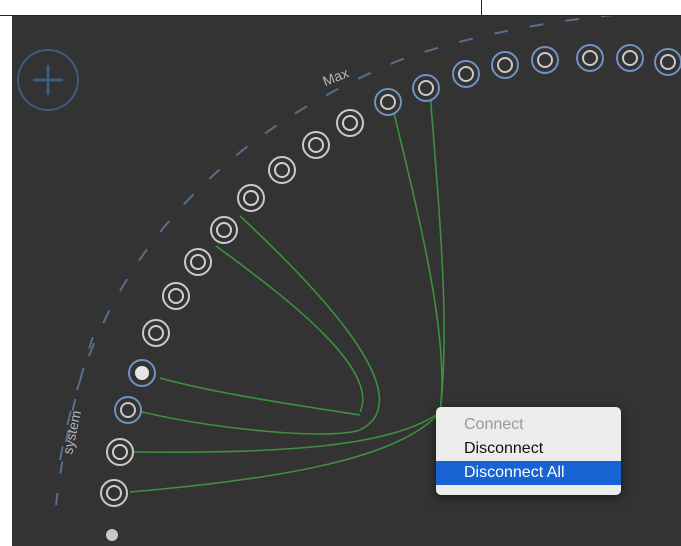  What do you see at coordinates (494, 424) in the screenshot?
I see `menu-item-connect: Connect` at bounding box center [494, 424].